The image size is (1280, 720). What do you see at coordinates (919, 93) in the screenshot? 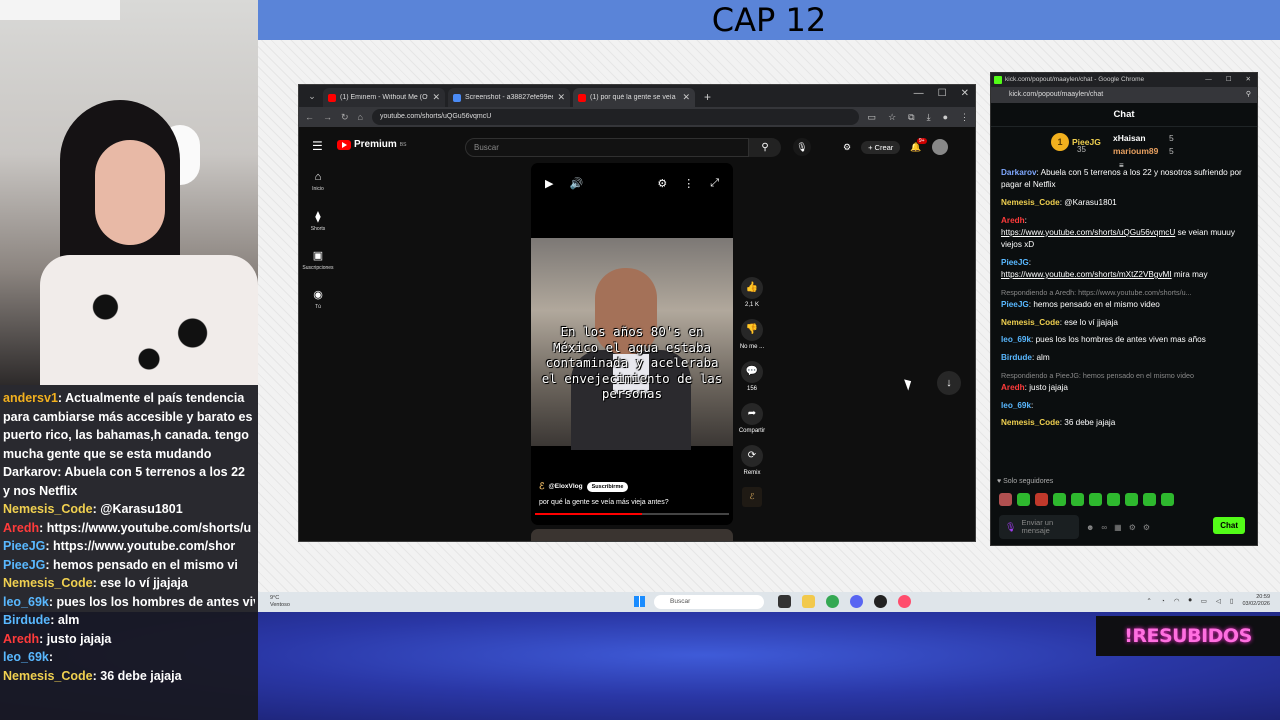
I see `minimize-icon: —` at bounding box center [919, 93].